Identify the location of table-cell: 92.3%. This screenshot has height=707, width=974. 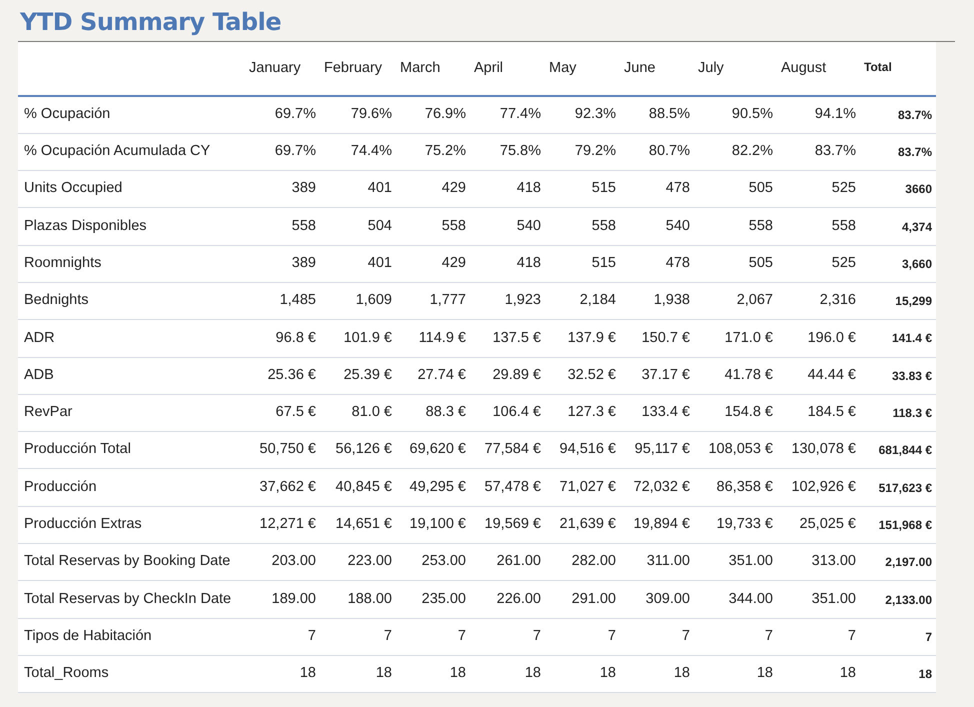
(582, 115).